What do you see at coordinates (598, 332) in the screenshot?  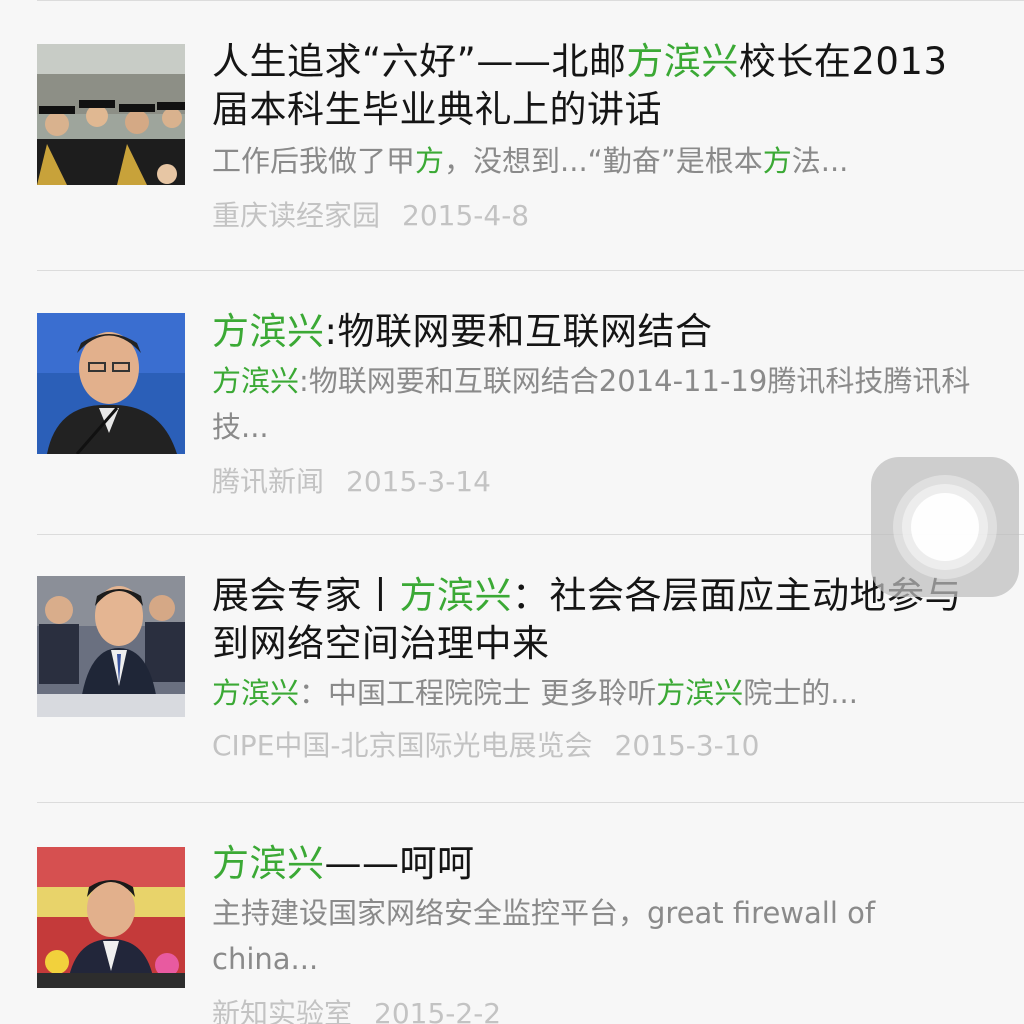 I see `result-title: 方滨兴:物联网要和互联网结合` at bounding box center [598, 332].